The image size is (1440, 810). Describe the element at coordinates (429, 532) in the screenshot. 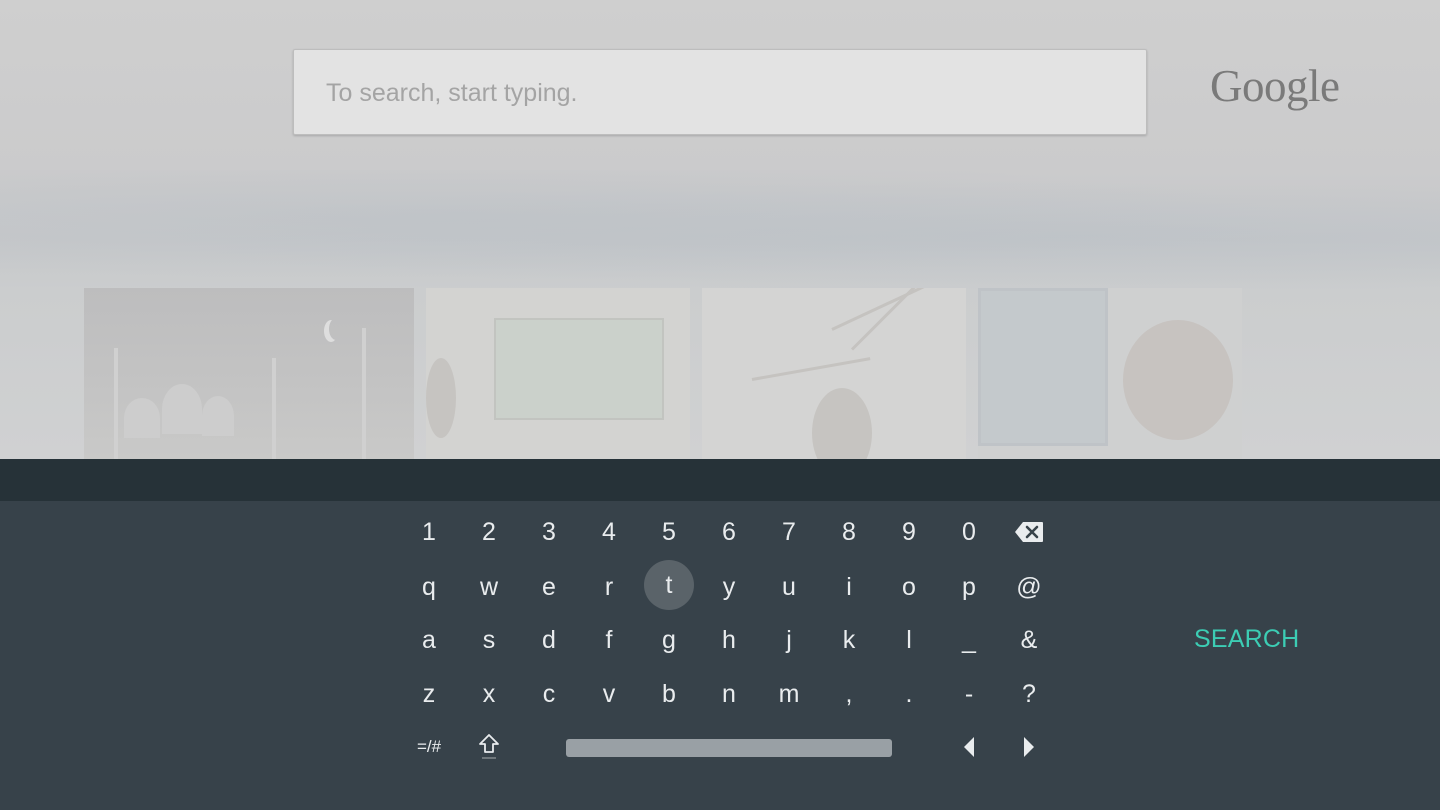

I see `key-1: 1` at that location.